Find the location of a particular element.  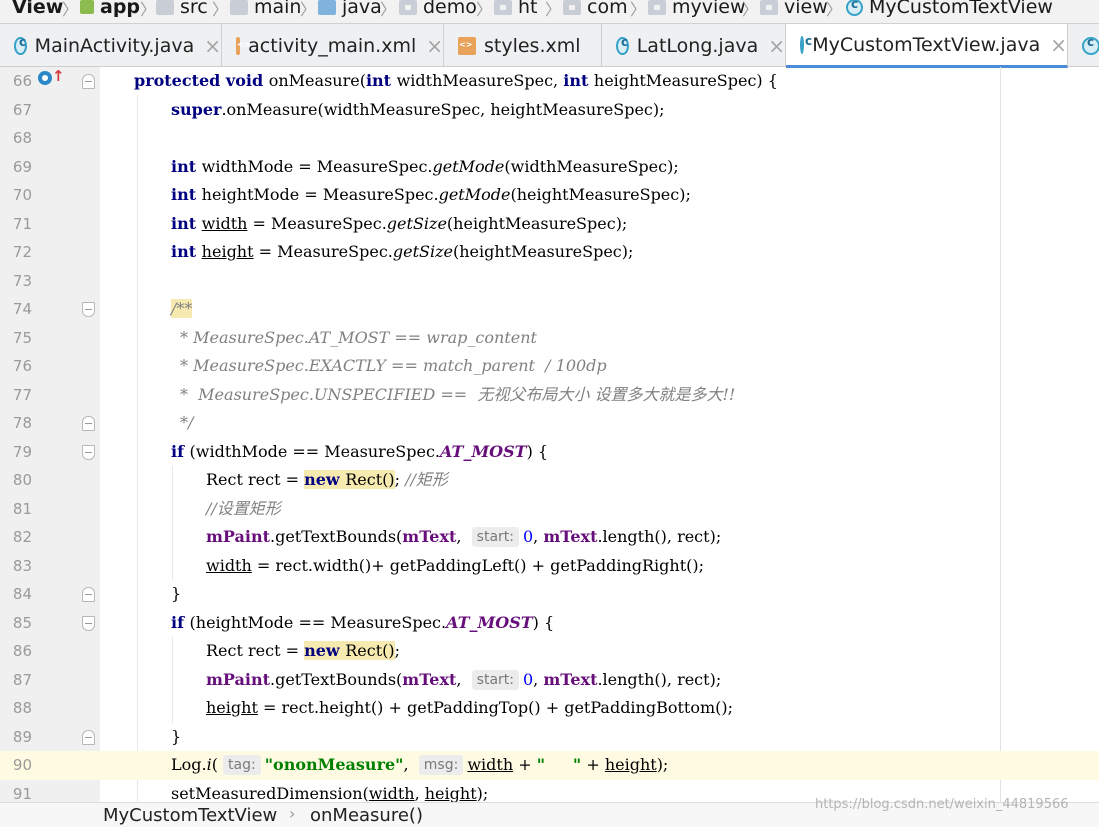

folder-icon is located at coordinates (239, 7).